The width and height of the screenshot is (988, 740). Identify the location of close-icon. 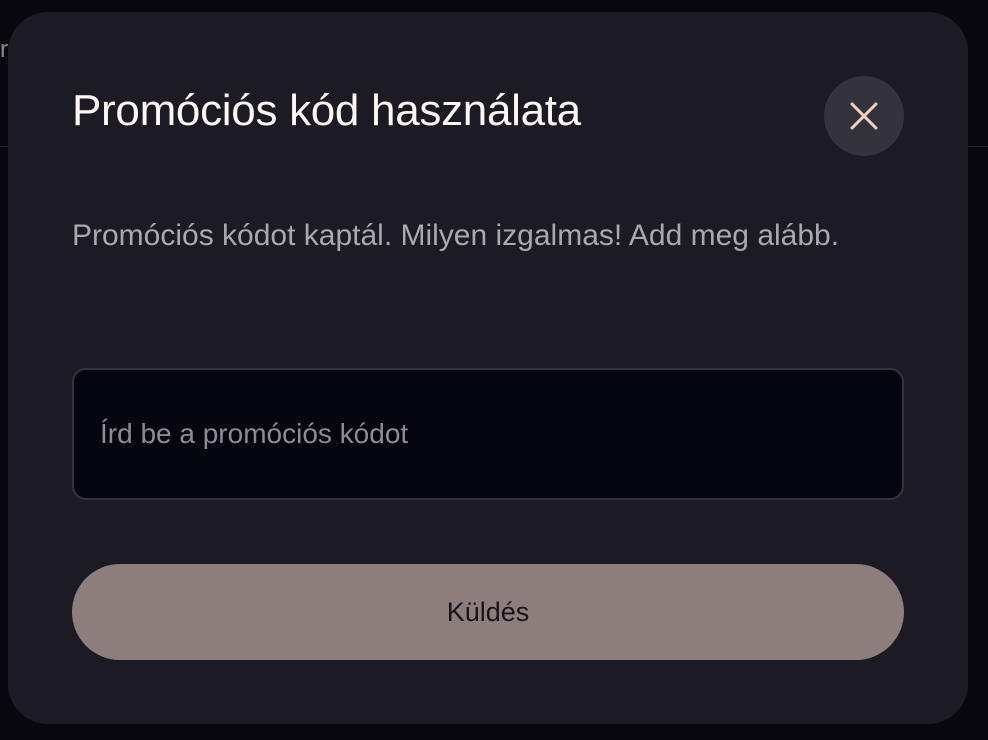
(864, 116).